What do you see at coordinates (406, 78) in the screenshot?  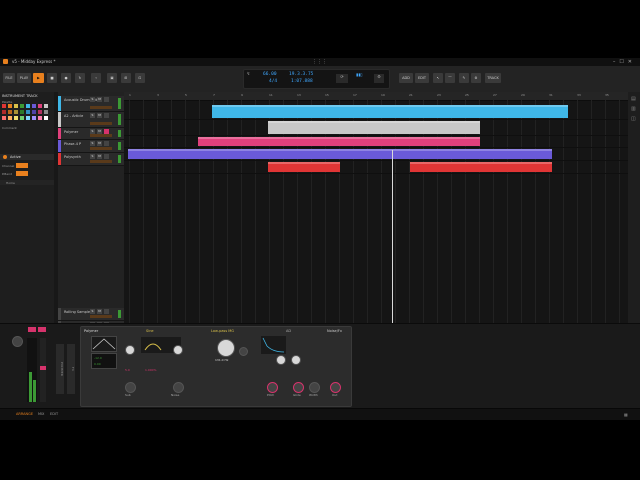 I see `mode-add-button: ADD` at bounding box center [406, 78].